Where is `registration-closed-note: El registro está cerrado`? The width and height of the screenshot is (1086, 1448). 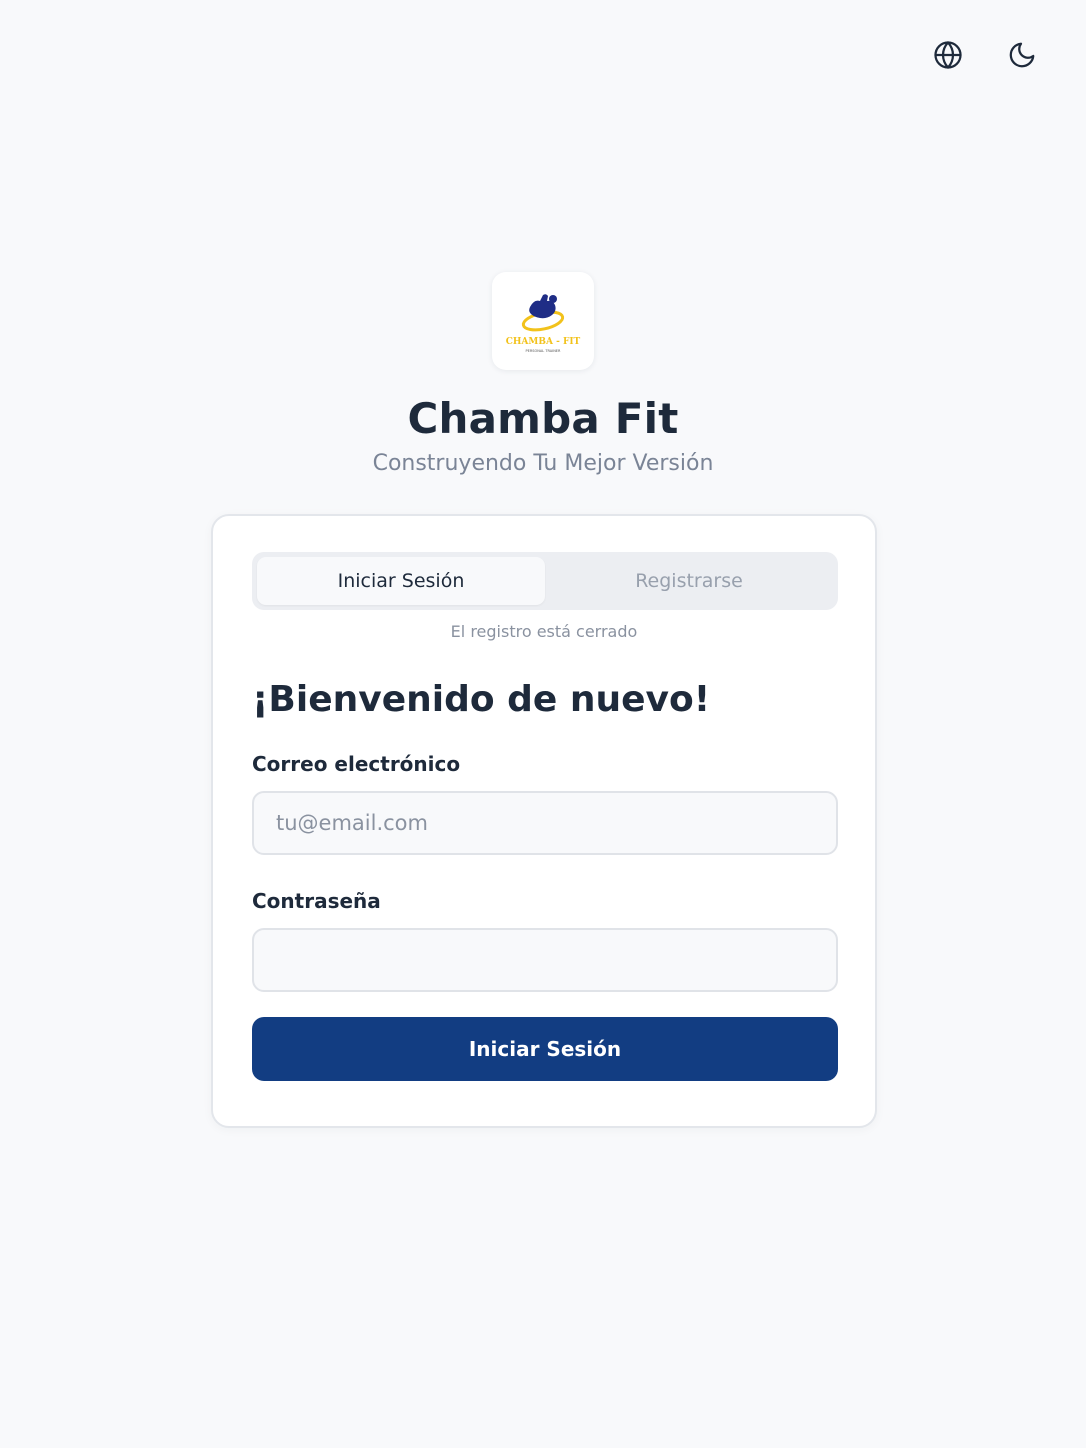
registration-closed-note: El registro está cerrado is located at coordinates (544, 631).